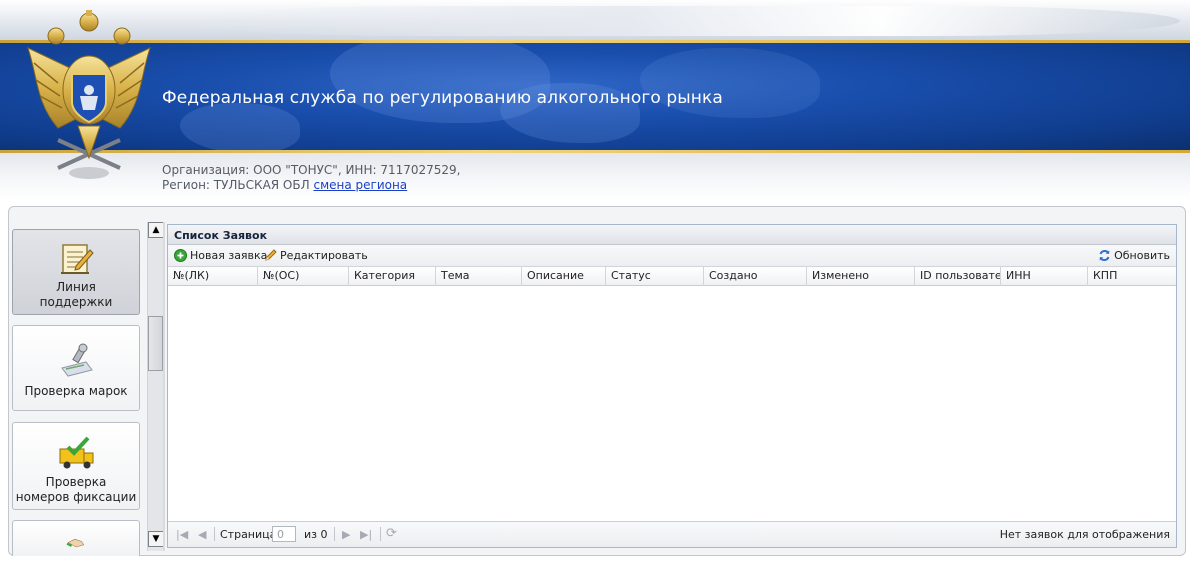 This screenshot has height=561, width=1190. What do you see at coordinates (156, 230) in the screenshot?
I see `scroll-up-button: ▲` at bounding box center [156, 230].